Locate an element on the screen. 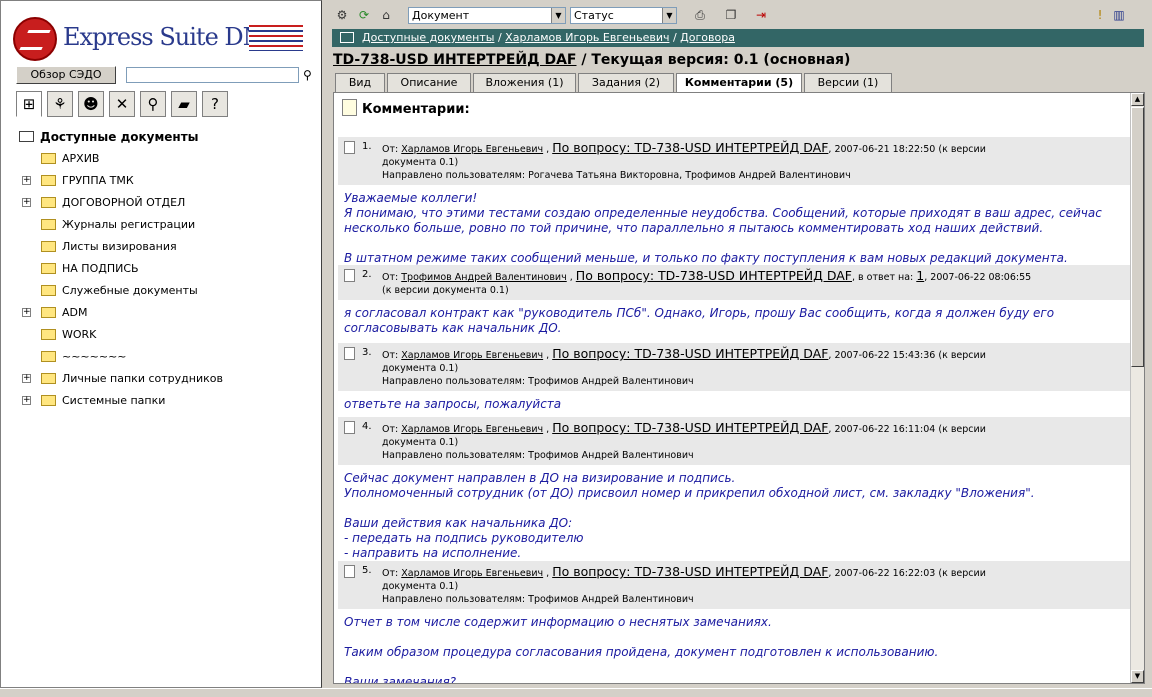 This screenshot has height=697, width=1152. tree-item: + Системные папки is located at coordinates (166, 401).